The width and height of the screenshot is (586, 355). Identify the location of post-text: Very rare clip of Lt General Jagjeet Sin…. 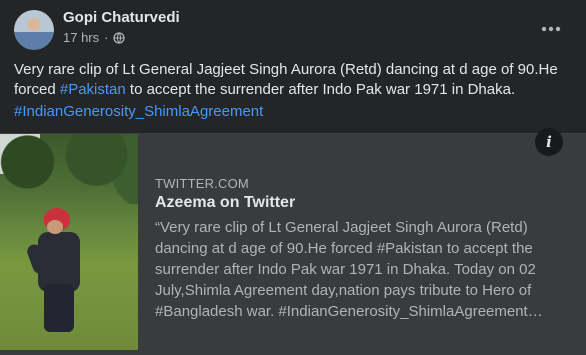
(294, 80).